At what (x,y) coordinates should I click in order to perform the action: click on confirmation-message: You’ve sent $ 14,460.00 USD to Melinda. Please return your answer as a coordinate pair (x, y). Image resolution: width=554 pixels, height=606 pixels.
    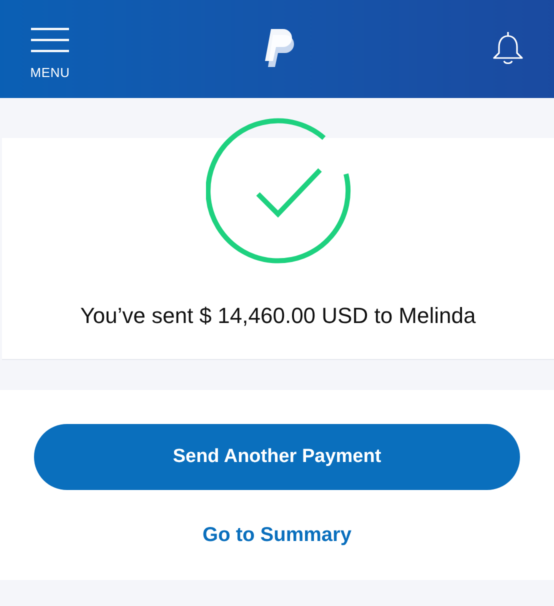
    Looking at the image, I should click on (278, 316).